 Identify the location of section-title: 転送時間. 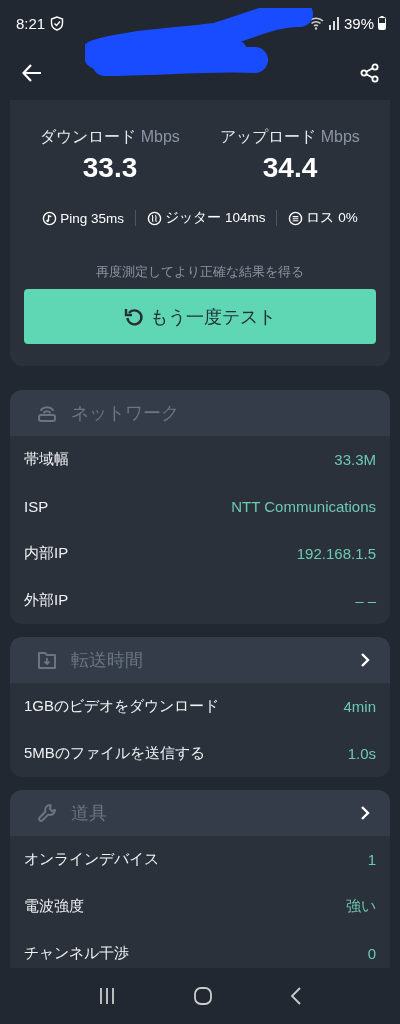
(107, 660).